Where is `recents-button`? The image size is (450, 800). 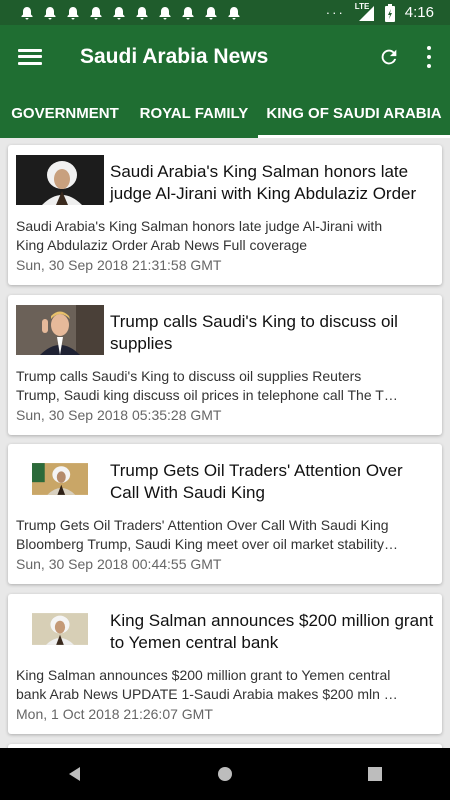 recents-button is located at coordinates (375, 774).